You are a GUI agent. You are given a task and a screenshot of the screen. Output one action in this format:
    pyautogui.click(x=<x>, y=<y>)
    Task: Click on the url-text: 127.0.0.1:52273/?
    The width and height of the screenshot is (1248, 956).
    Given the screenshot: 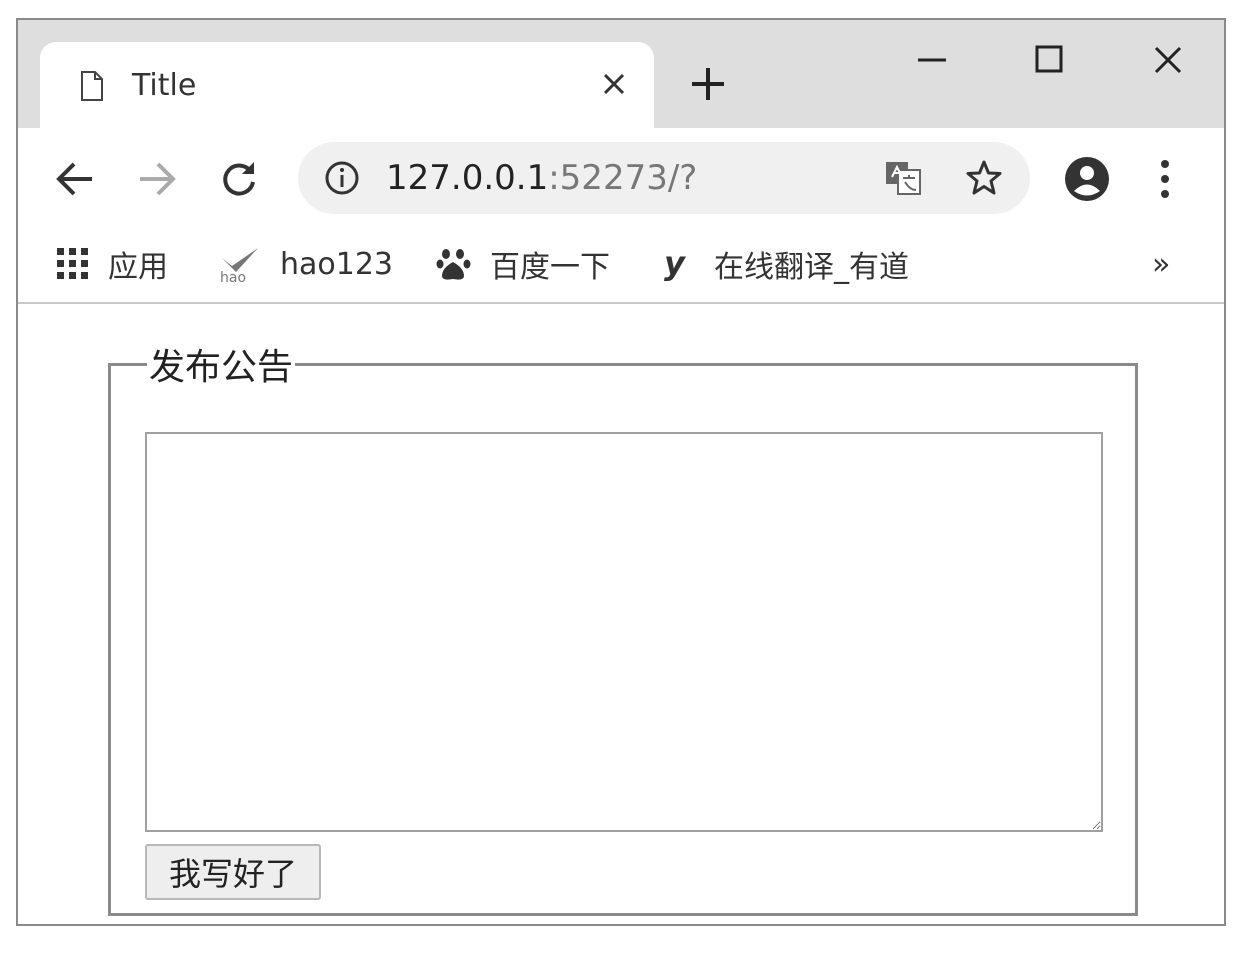 What is the action you would take?
    pyautogui.click(x=541, y=178)
    